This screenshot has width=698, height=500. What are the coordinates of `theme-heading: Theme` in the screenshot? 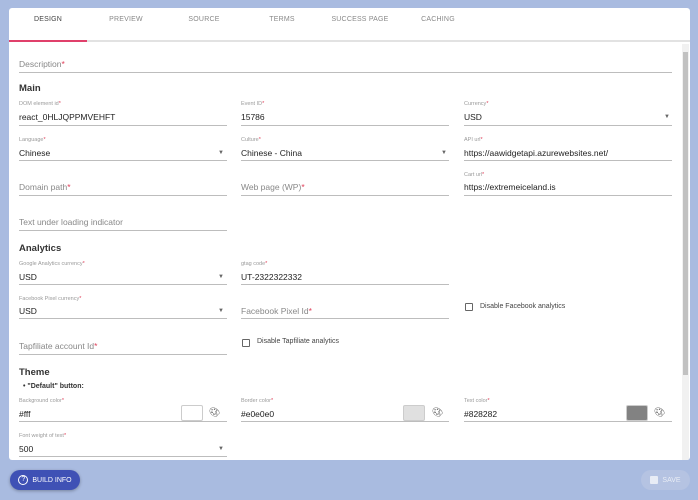 It's located at (34, 372).